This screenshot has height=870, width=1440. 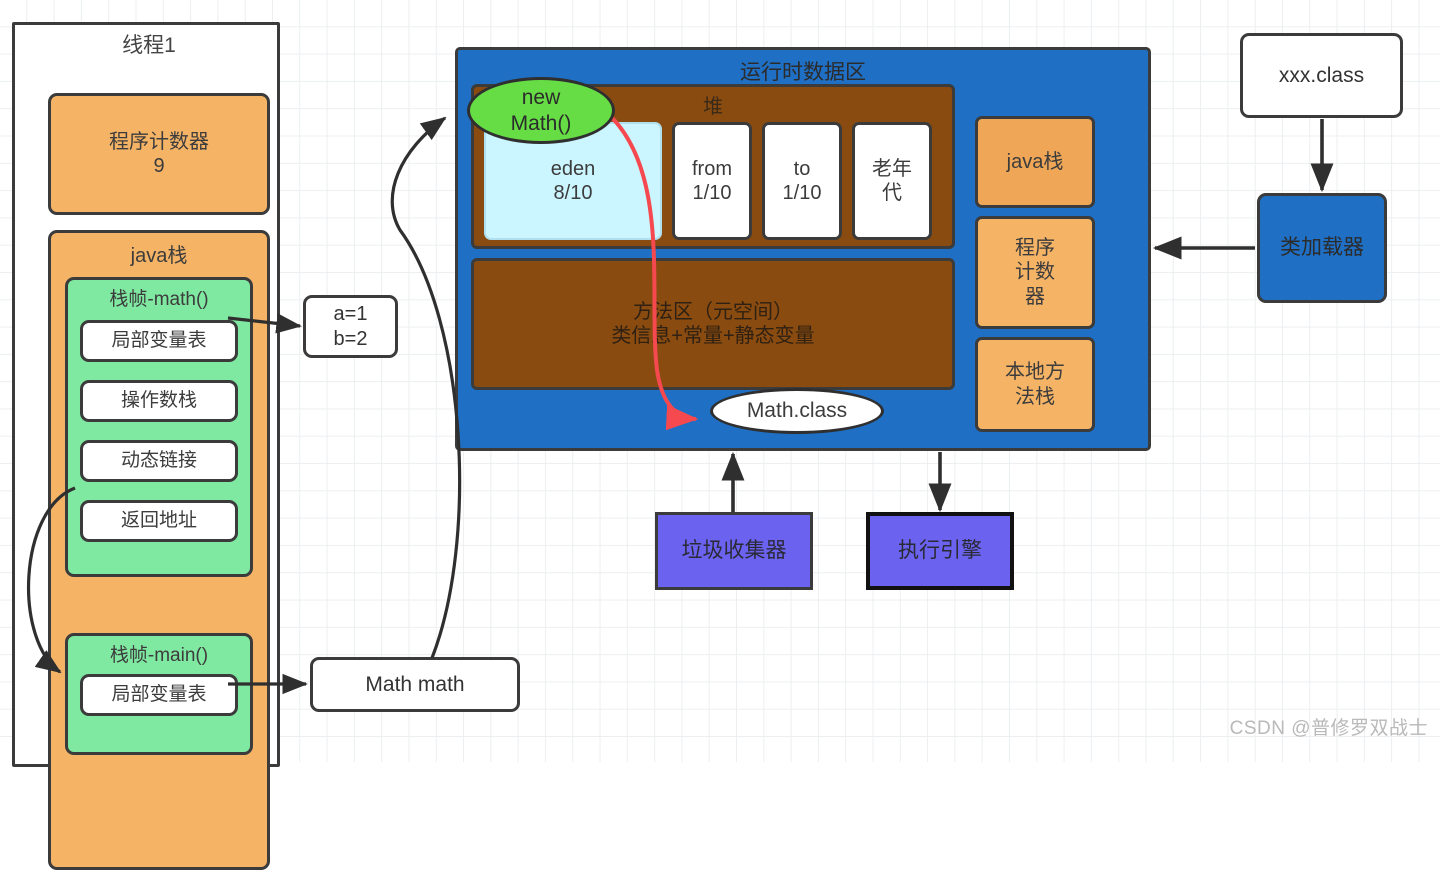 I want to click on program-counter-box: 程序计数器 9, so click(x=159, y=154).